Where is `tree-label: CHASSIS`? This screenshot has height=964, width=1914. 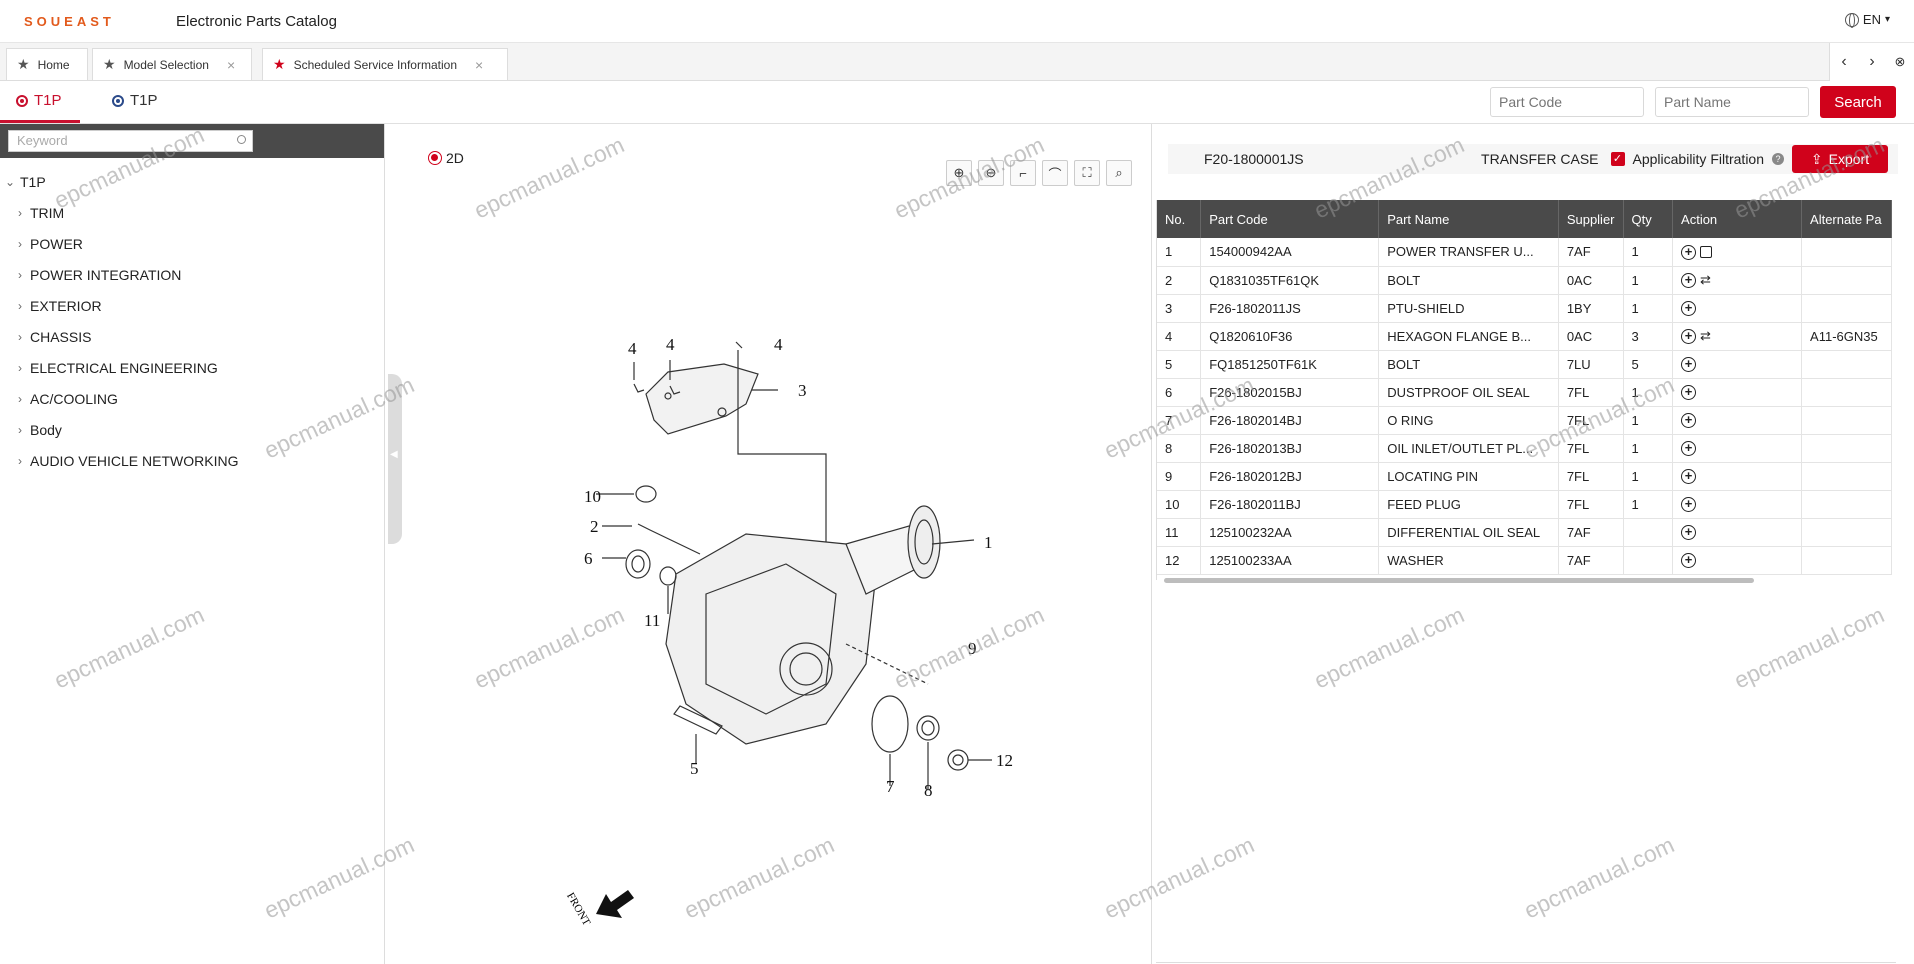 tree-label: CHASSIS is located at coordinates (61, 336).